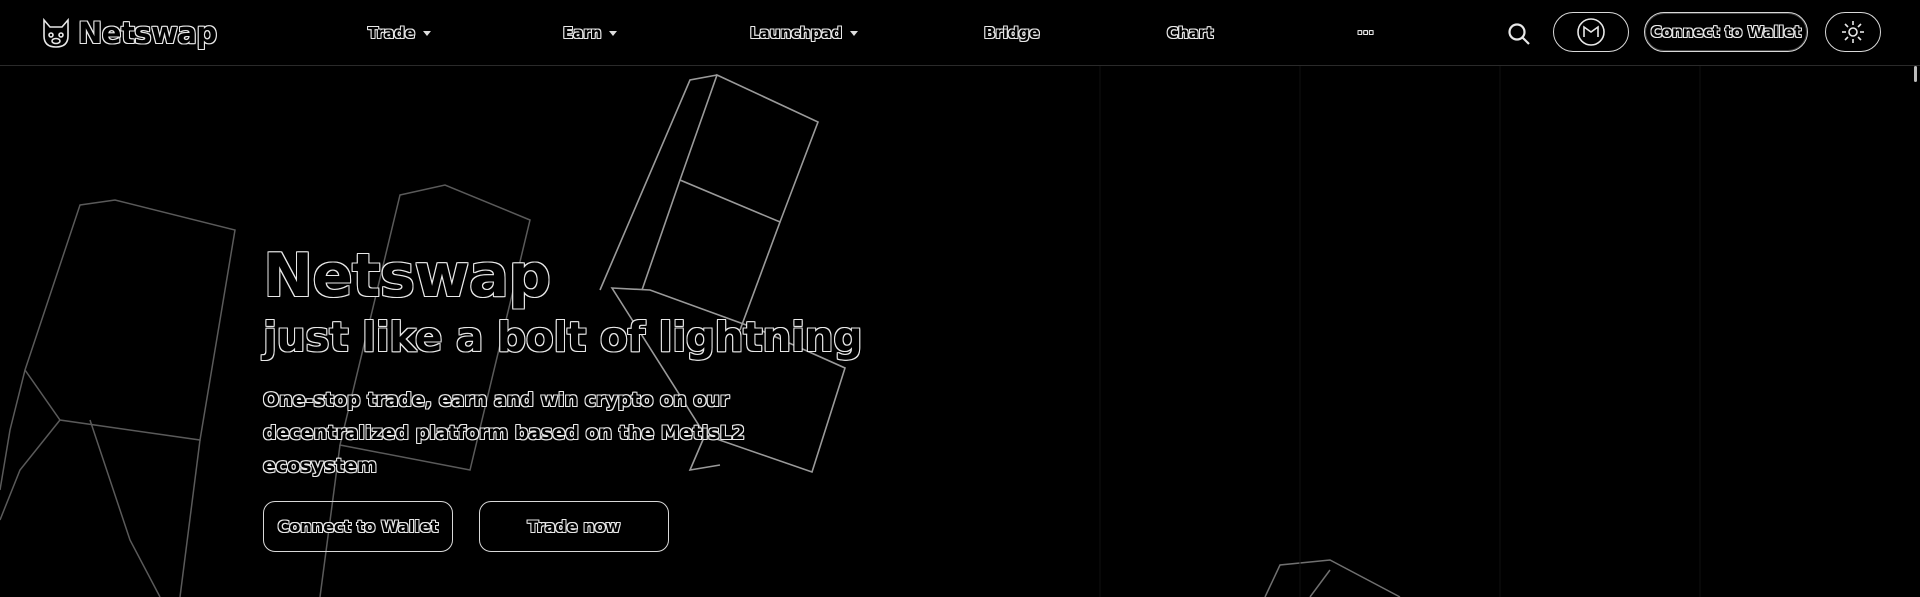  I want to click on nav-trade: Trade, so click(400, 33).